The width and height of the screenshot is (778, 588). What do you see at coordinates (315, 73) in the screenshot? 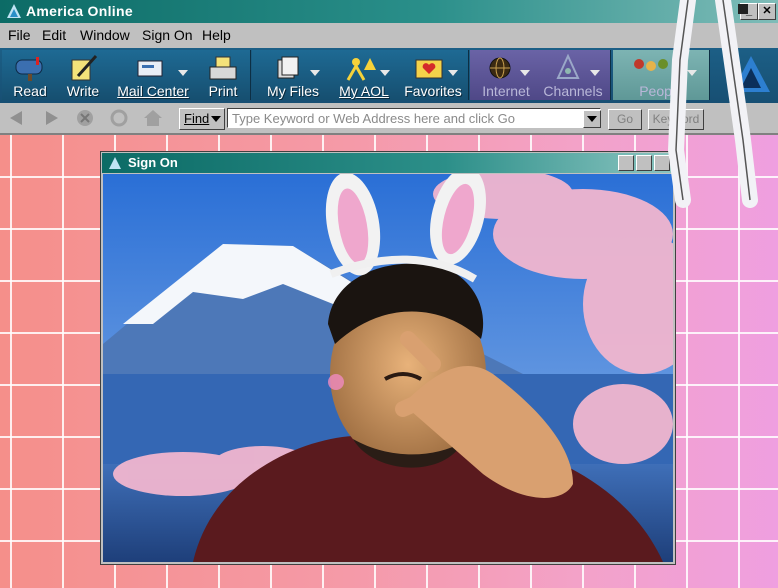
I see `my-files-dropdown-icon` at bounding box center [315, 73].